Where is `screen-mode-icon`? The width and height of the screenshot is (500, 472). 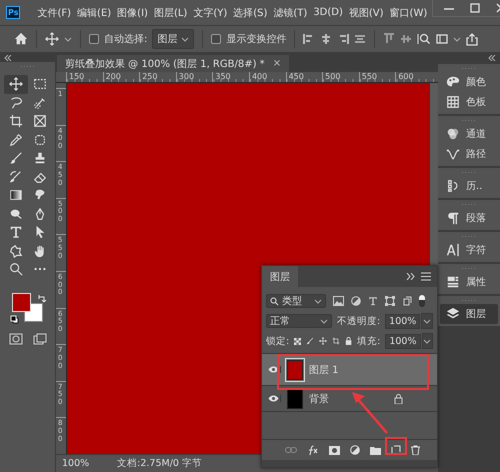 screen-mode-icon is located at coordinates (39, 338).